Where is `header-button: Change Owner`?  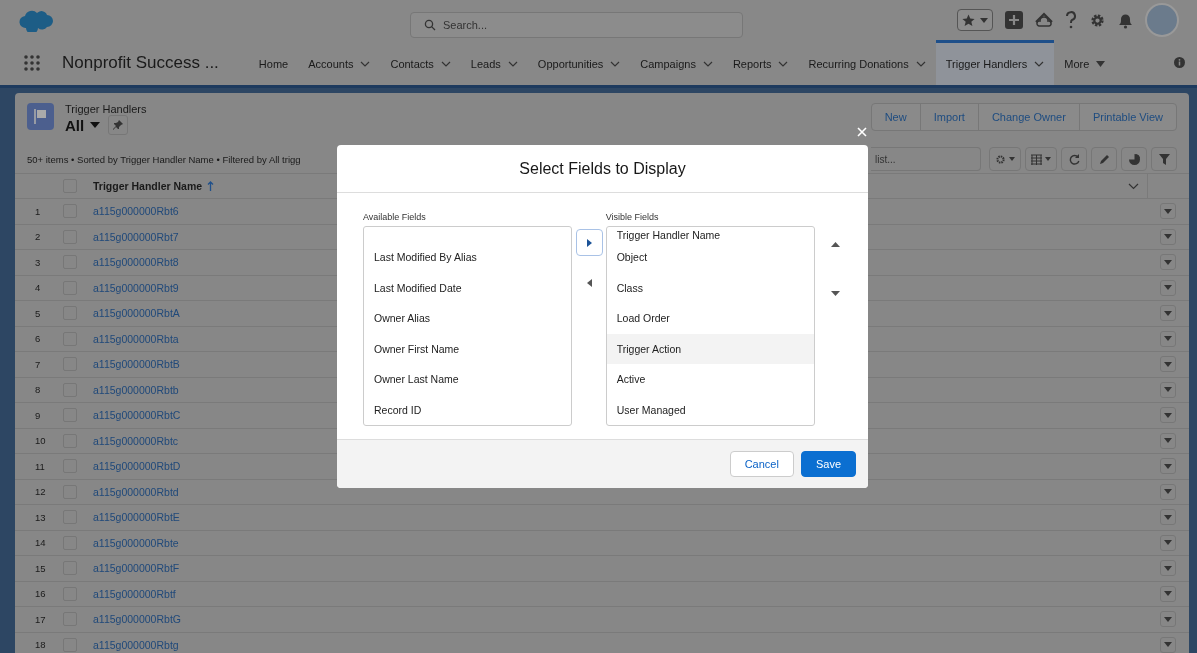 header-button: Change Owner is located at coordinates (1028, 117).